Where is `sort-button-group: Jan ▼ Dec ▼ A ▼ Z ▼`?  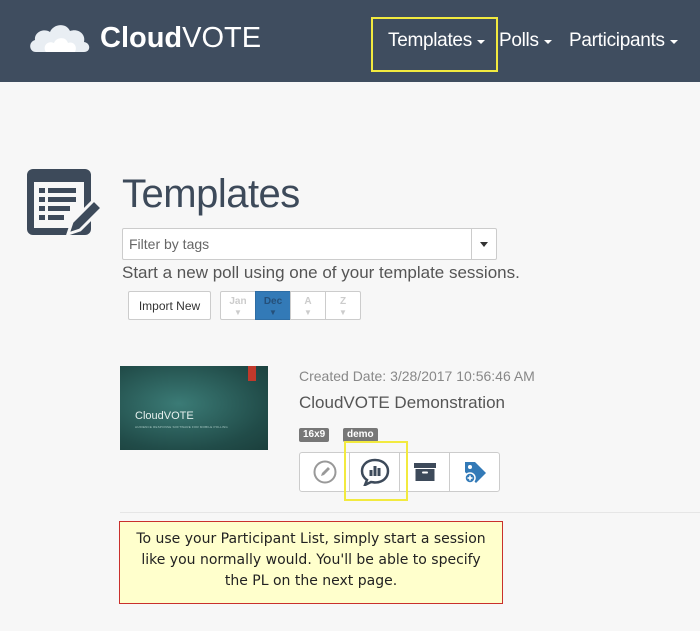 sort-button-group: Jan ▼ Dec ▼ A ▼ Z ▼ is located at coordinates (290, 305).